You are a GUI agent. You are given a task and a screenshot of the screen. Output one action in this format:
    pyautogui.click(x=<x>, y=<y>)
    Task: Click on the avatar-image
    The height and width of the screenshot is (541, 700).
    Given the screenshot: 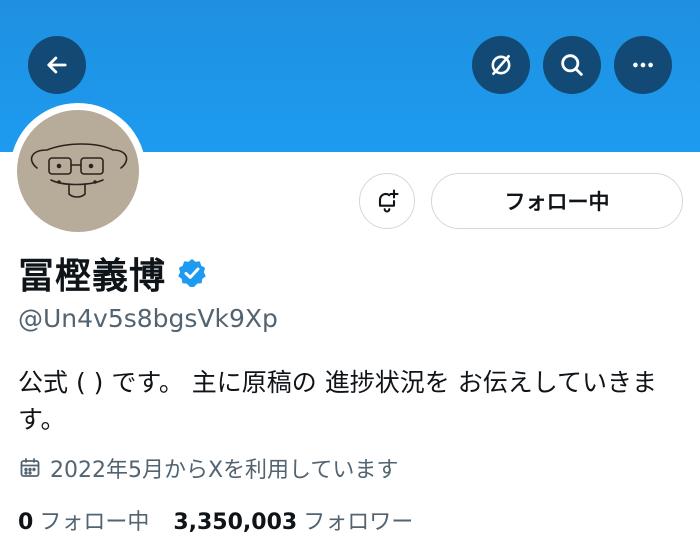 What is the action you would take?
    pyautogui.click(x=78, y=171)
    